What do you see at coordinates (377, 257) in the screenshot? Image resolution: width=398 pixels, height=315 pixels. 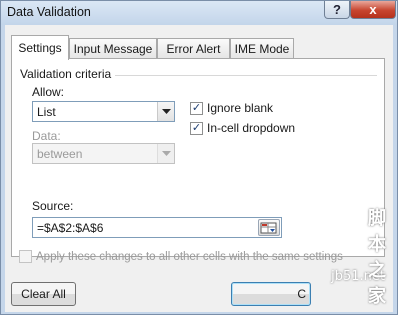 I see `watermark-brand: 脚本之家` at bounding box center [377, 257].